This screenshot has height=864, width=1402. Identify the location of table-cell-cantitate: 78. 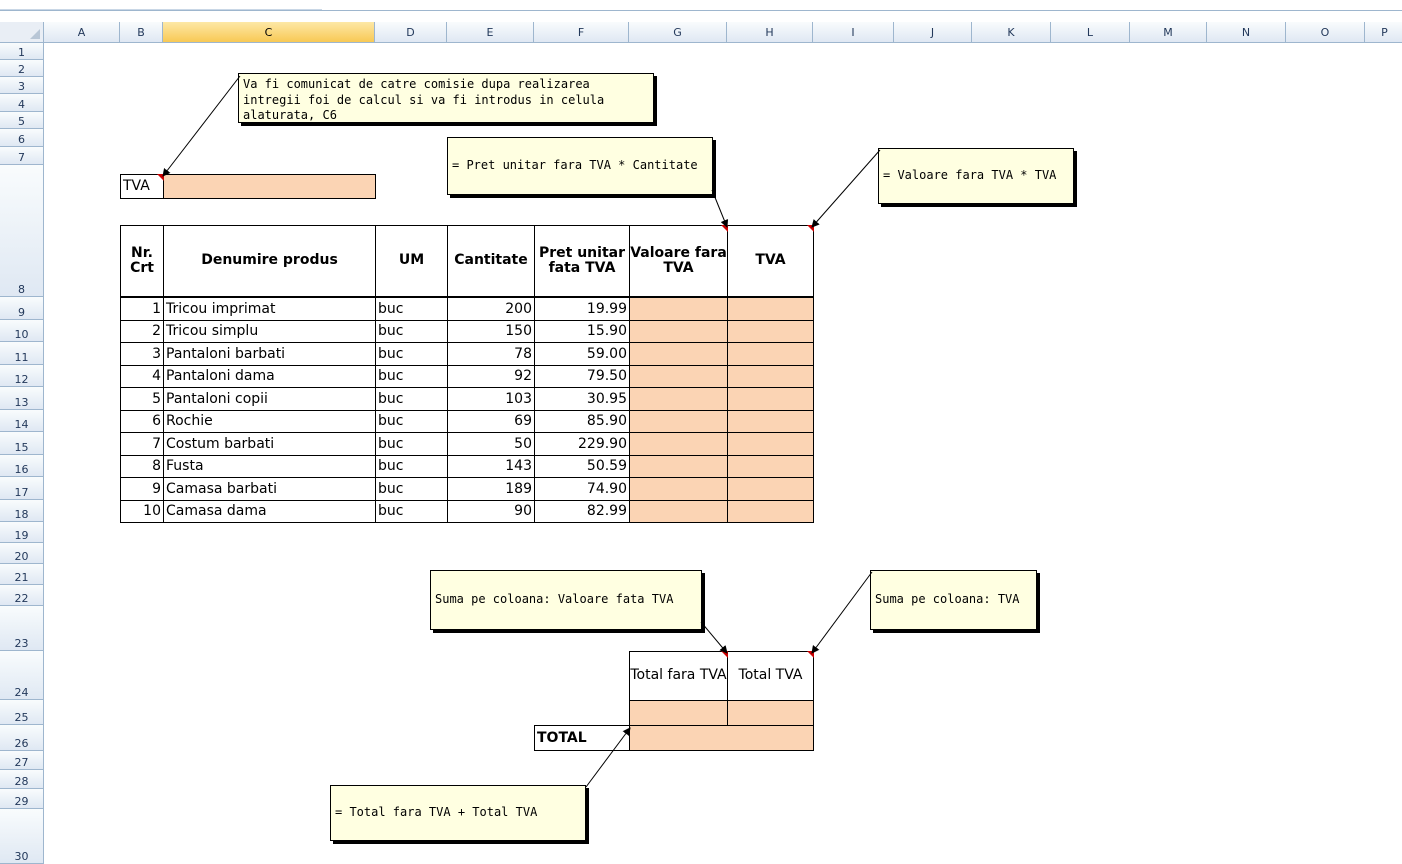
(491, 354).